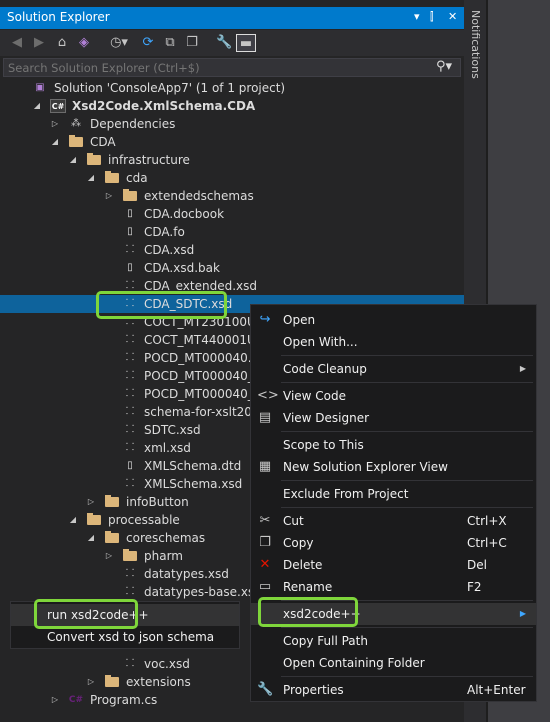  What do you see at coordinates (313, 690) in the screenshot?
I see `menu-item-label: Properties` at bounding box center [313, 690].